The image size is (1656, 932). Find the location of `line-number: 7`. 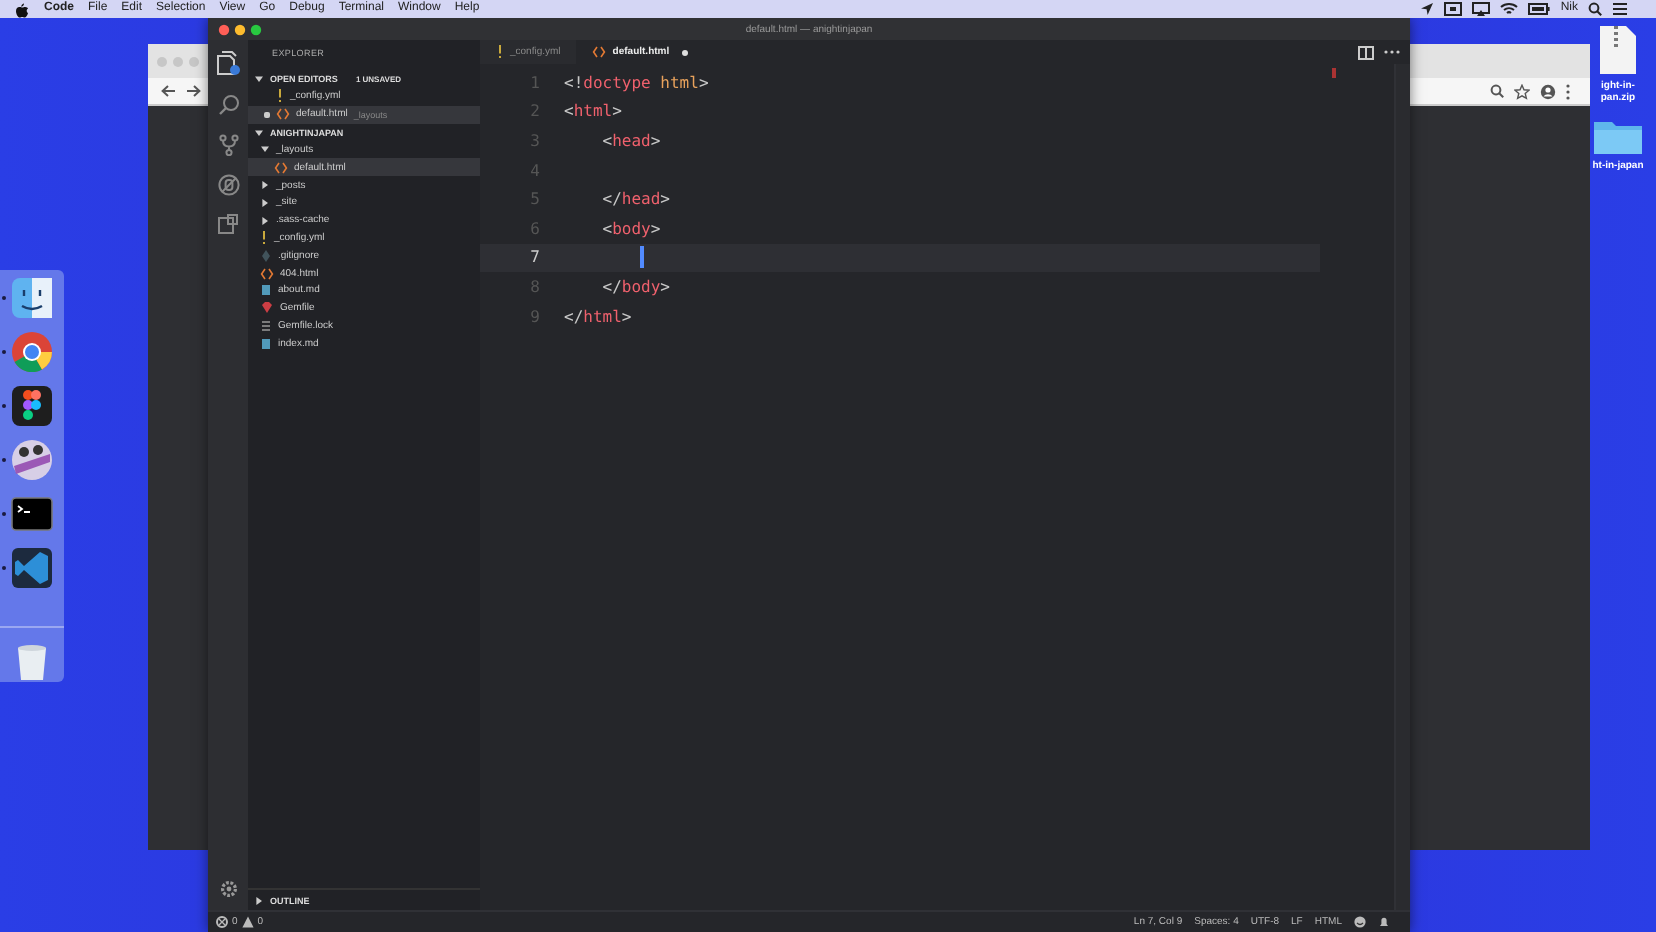

line-number: 7 is located at coordinates (534, 257).